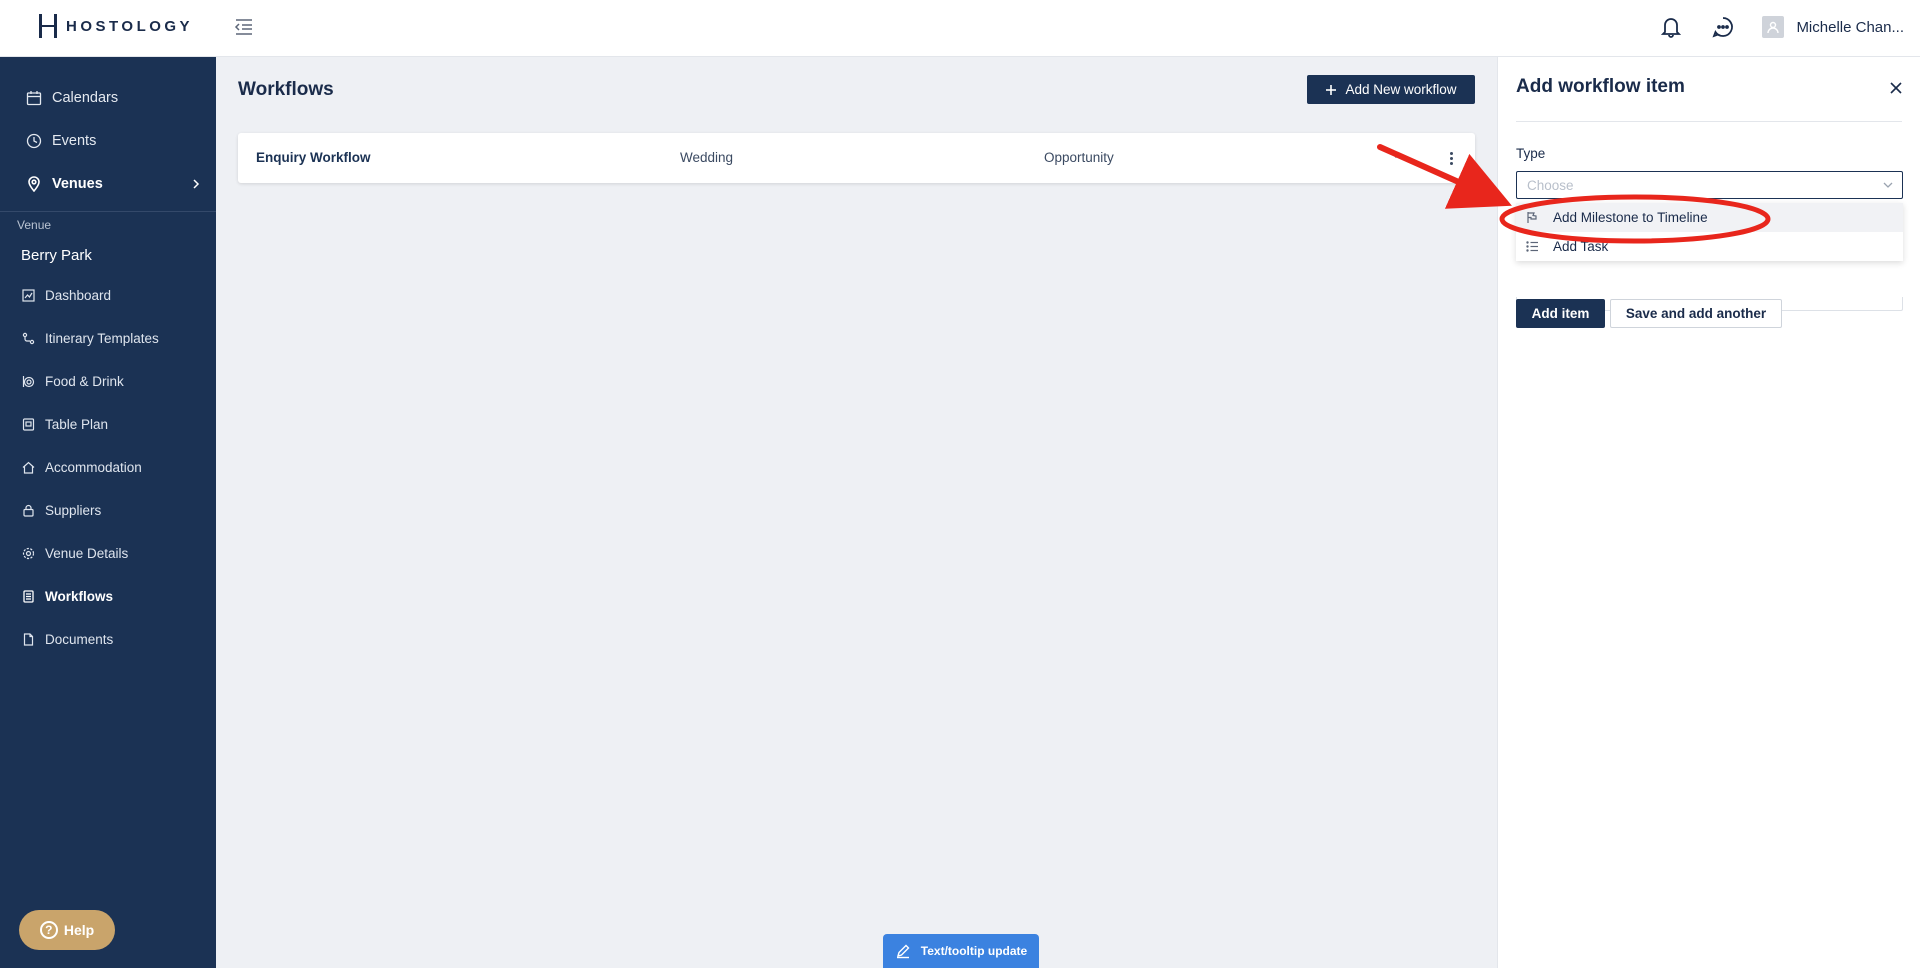 The image size is (1920, 968). Describe the element at coordinates (1696, 313) in the screenshot. I see `save-and-add-another-button: Save and add another` at that location.